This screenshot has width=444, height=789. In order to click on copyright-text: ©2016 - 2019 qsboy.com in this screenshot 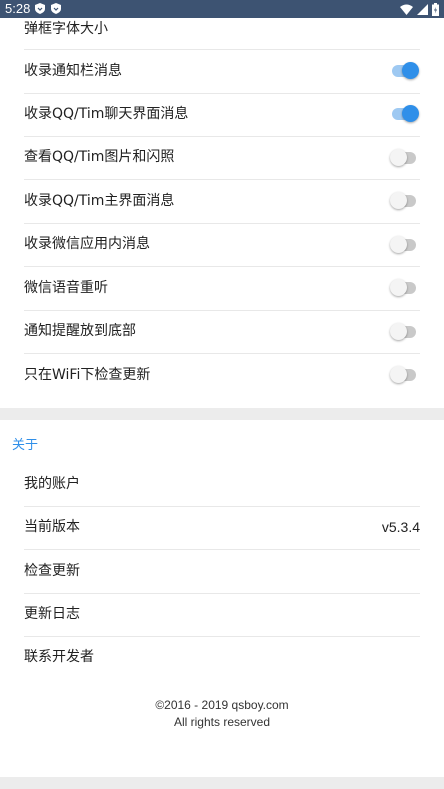, I will do `click(222, 705)`.